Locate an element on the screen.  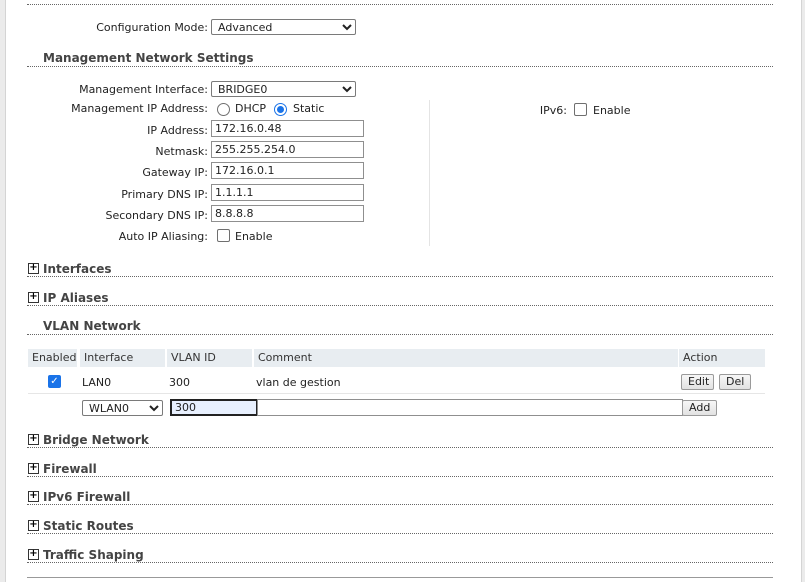
ip-aliases-section-title: IP Aliases is located at coordinates (75, 298).